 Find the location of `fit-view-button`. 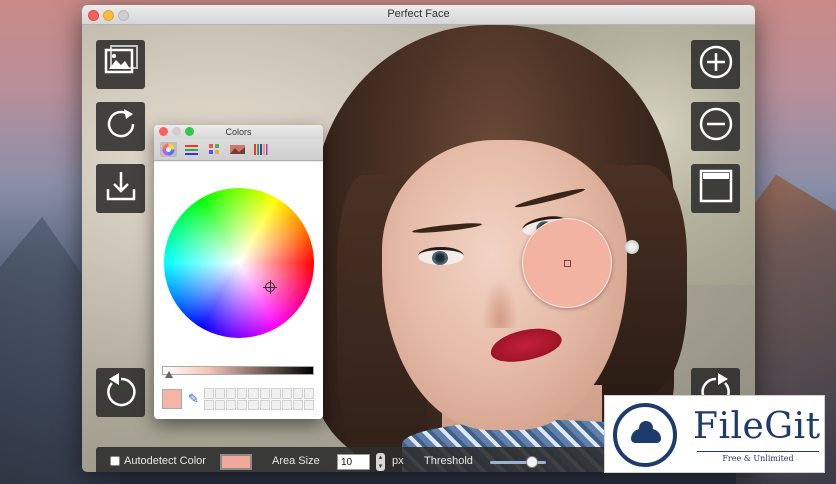

fit-view-button is located at coordinates (715, 188).